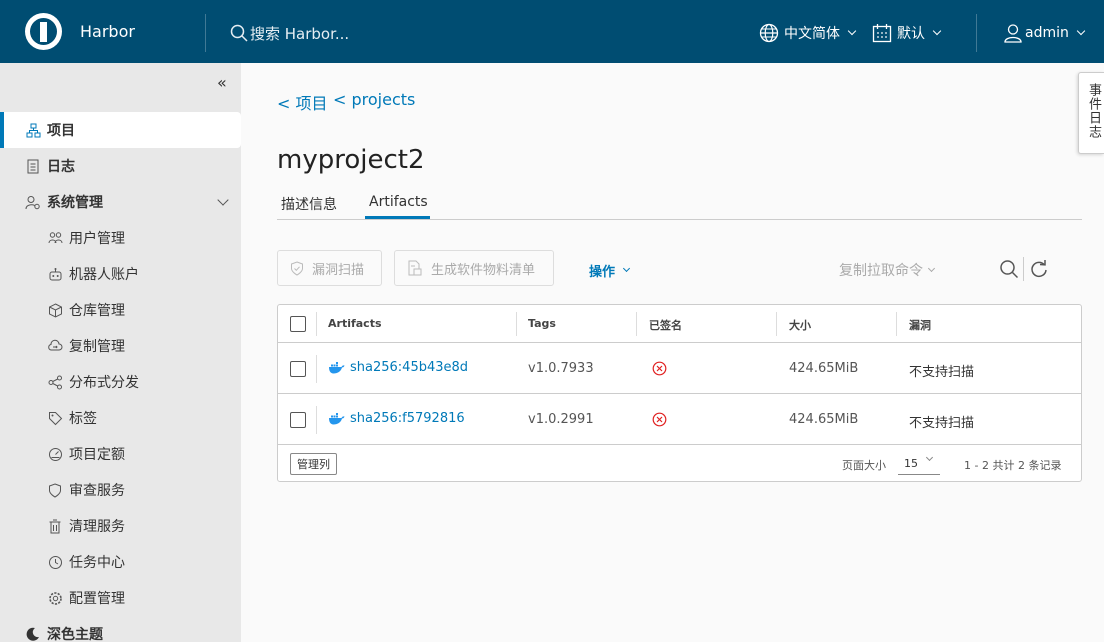  I want to click on shield-icon, so click(55, 490).